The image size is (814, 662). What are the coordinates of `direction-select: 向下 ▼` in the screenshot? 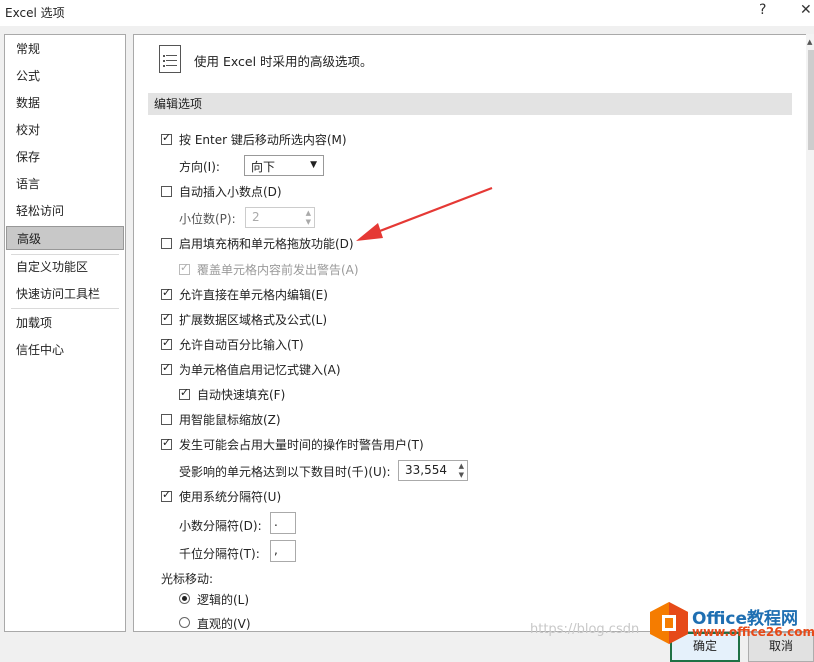 It's located at (284, 165).